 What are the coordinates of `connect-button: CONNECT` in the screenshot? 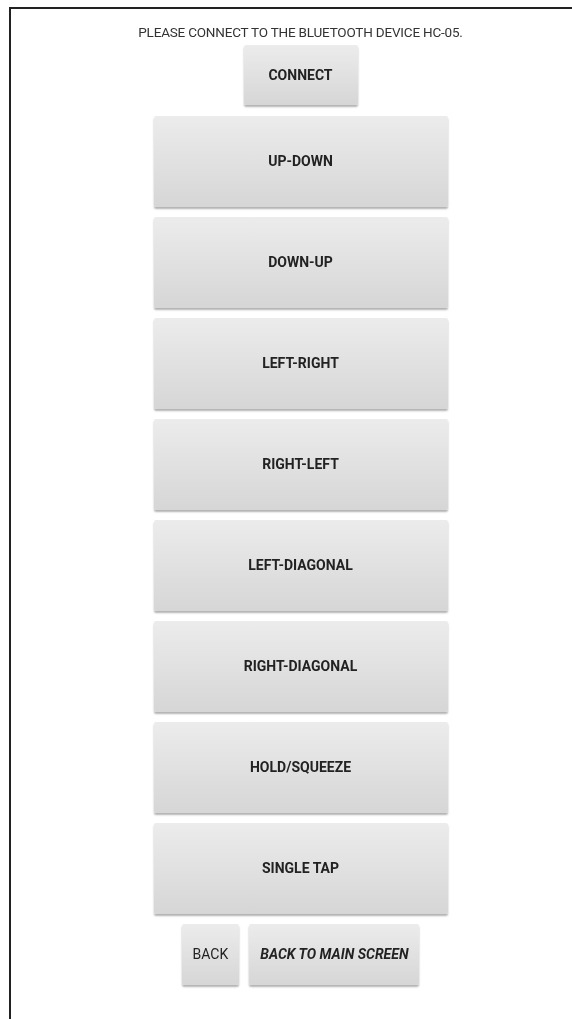 It's located at (300, 75).